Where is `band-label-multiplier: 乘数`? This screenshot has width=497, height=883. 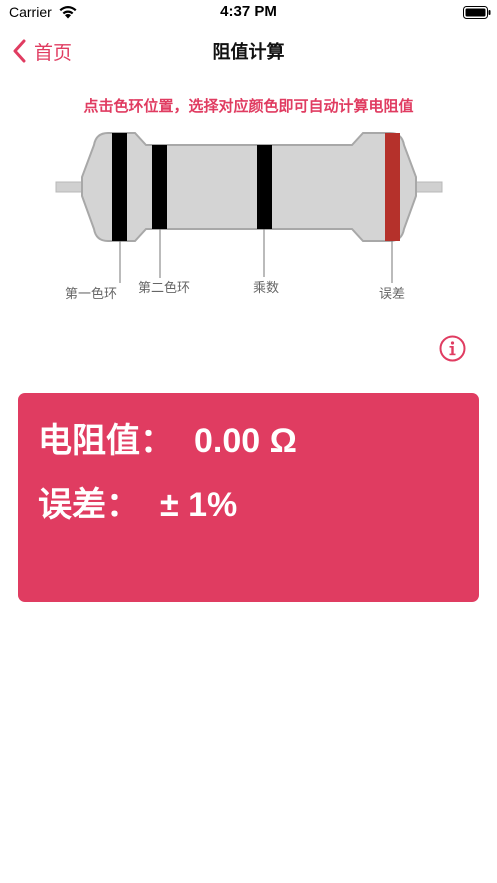
band-label-multiplier: 乘数 is located at coordinates (266, 288).